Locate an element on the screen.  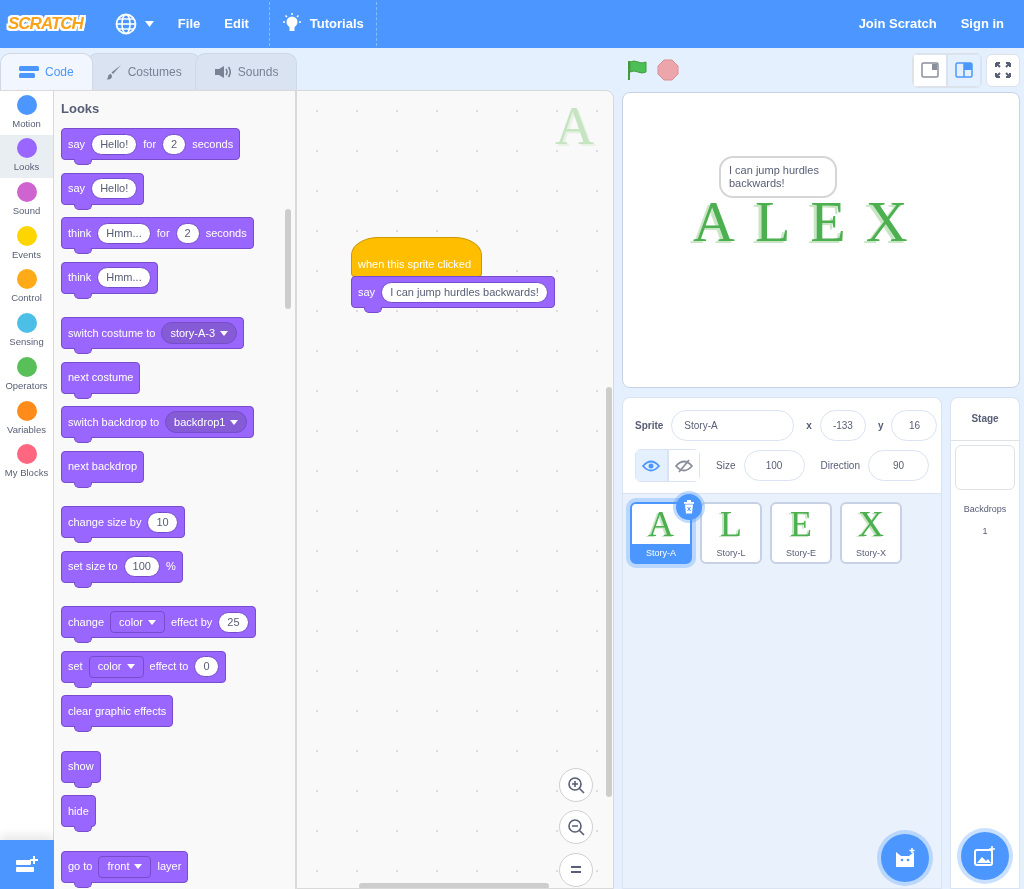
sprite-thumbnail: X is located at coordinates (871, 524).